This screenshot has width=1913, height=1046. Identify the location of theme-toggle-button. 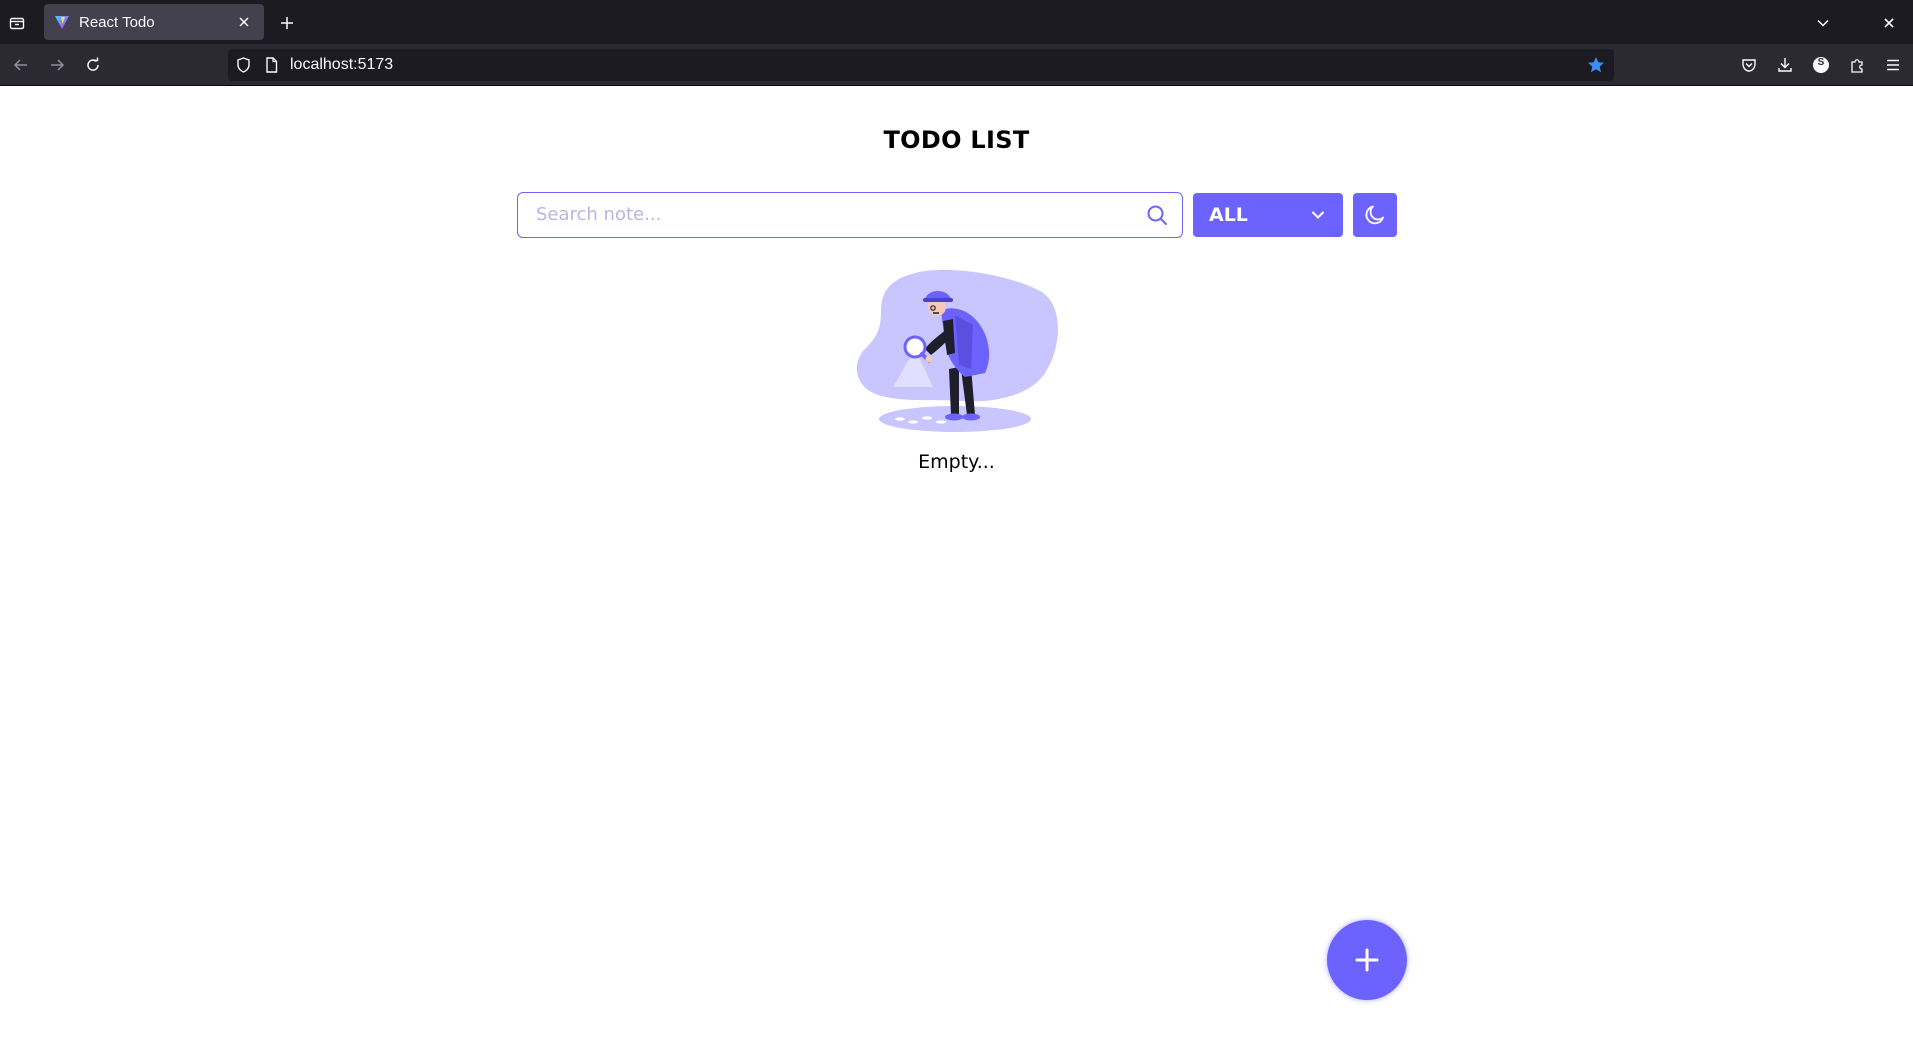
(1375, 215).